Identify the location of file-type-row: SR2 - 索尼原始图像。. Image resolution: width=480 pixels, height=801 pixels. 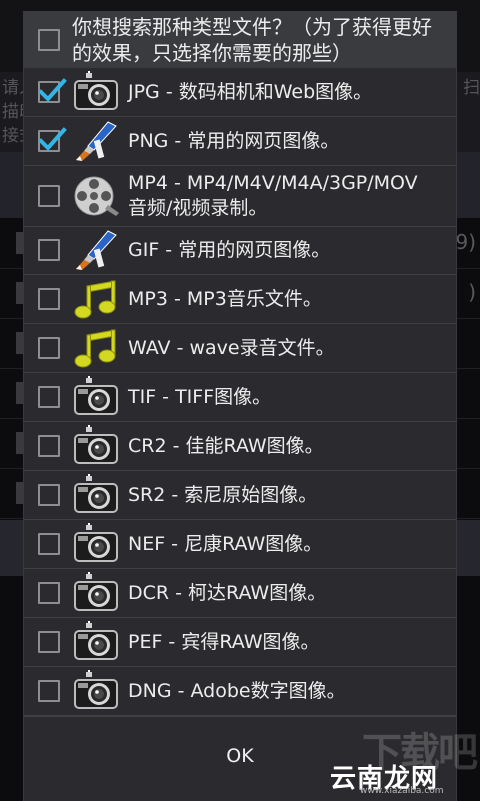
(240, 495).